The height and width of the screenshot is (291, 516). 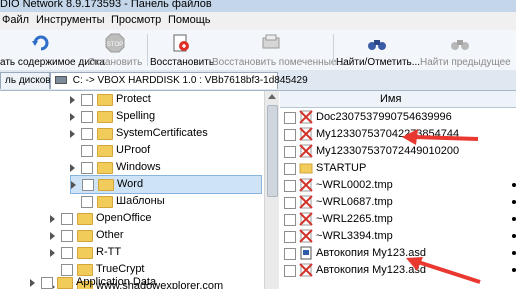 What do you see at coordinates (398, 134) in the screenshot?
I see `file-row: My12330753704227385474​4` at bounding box center [398, 134].